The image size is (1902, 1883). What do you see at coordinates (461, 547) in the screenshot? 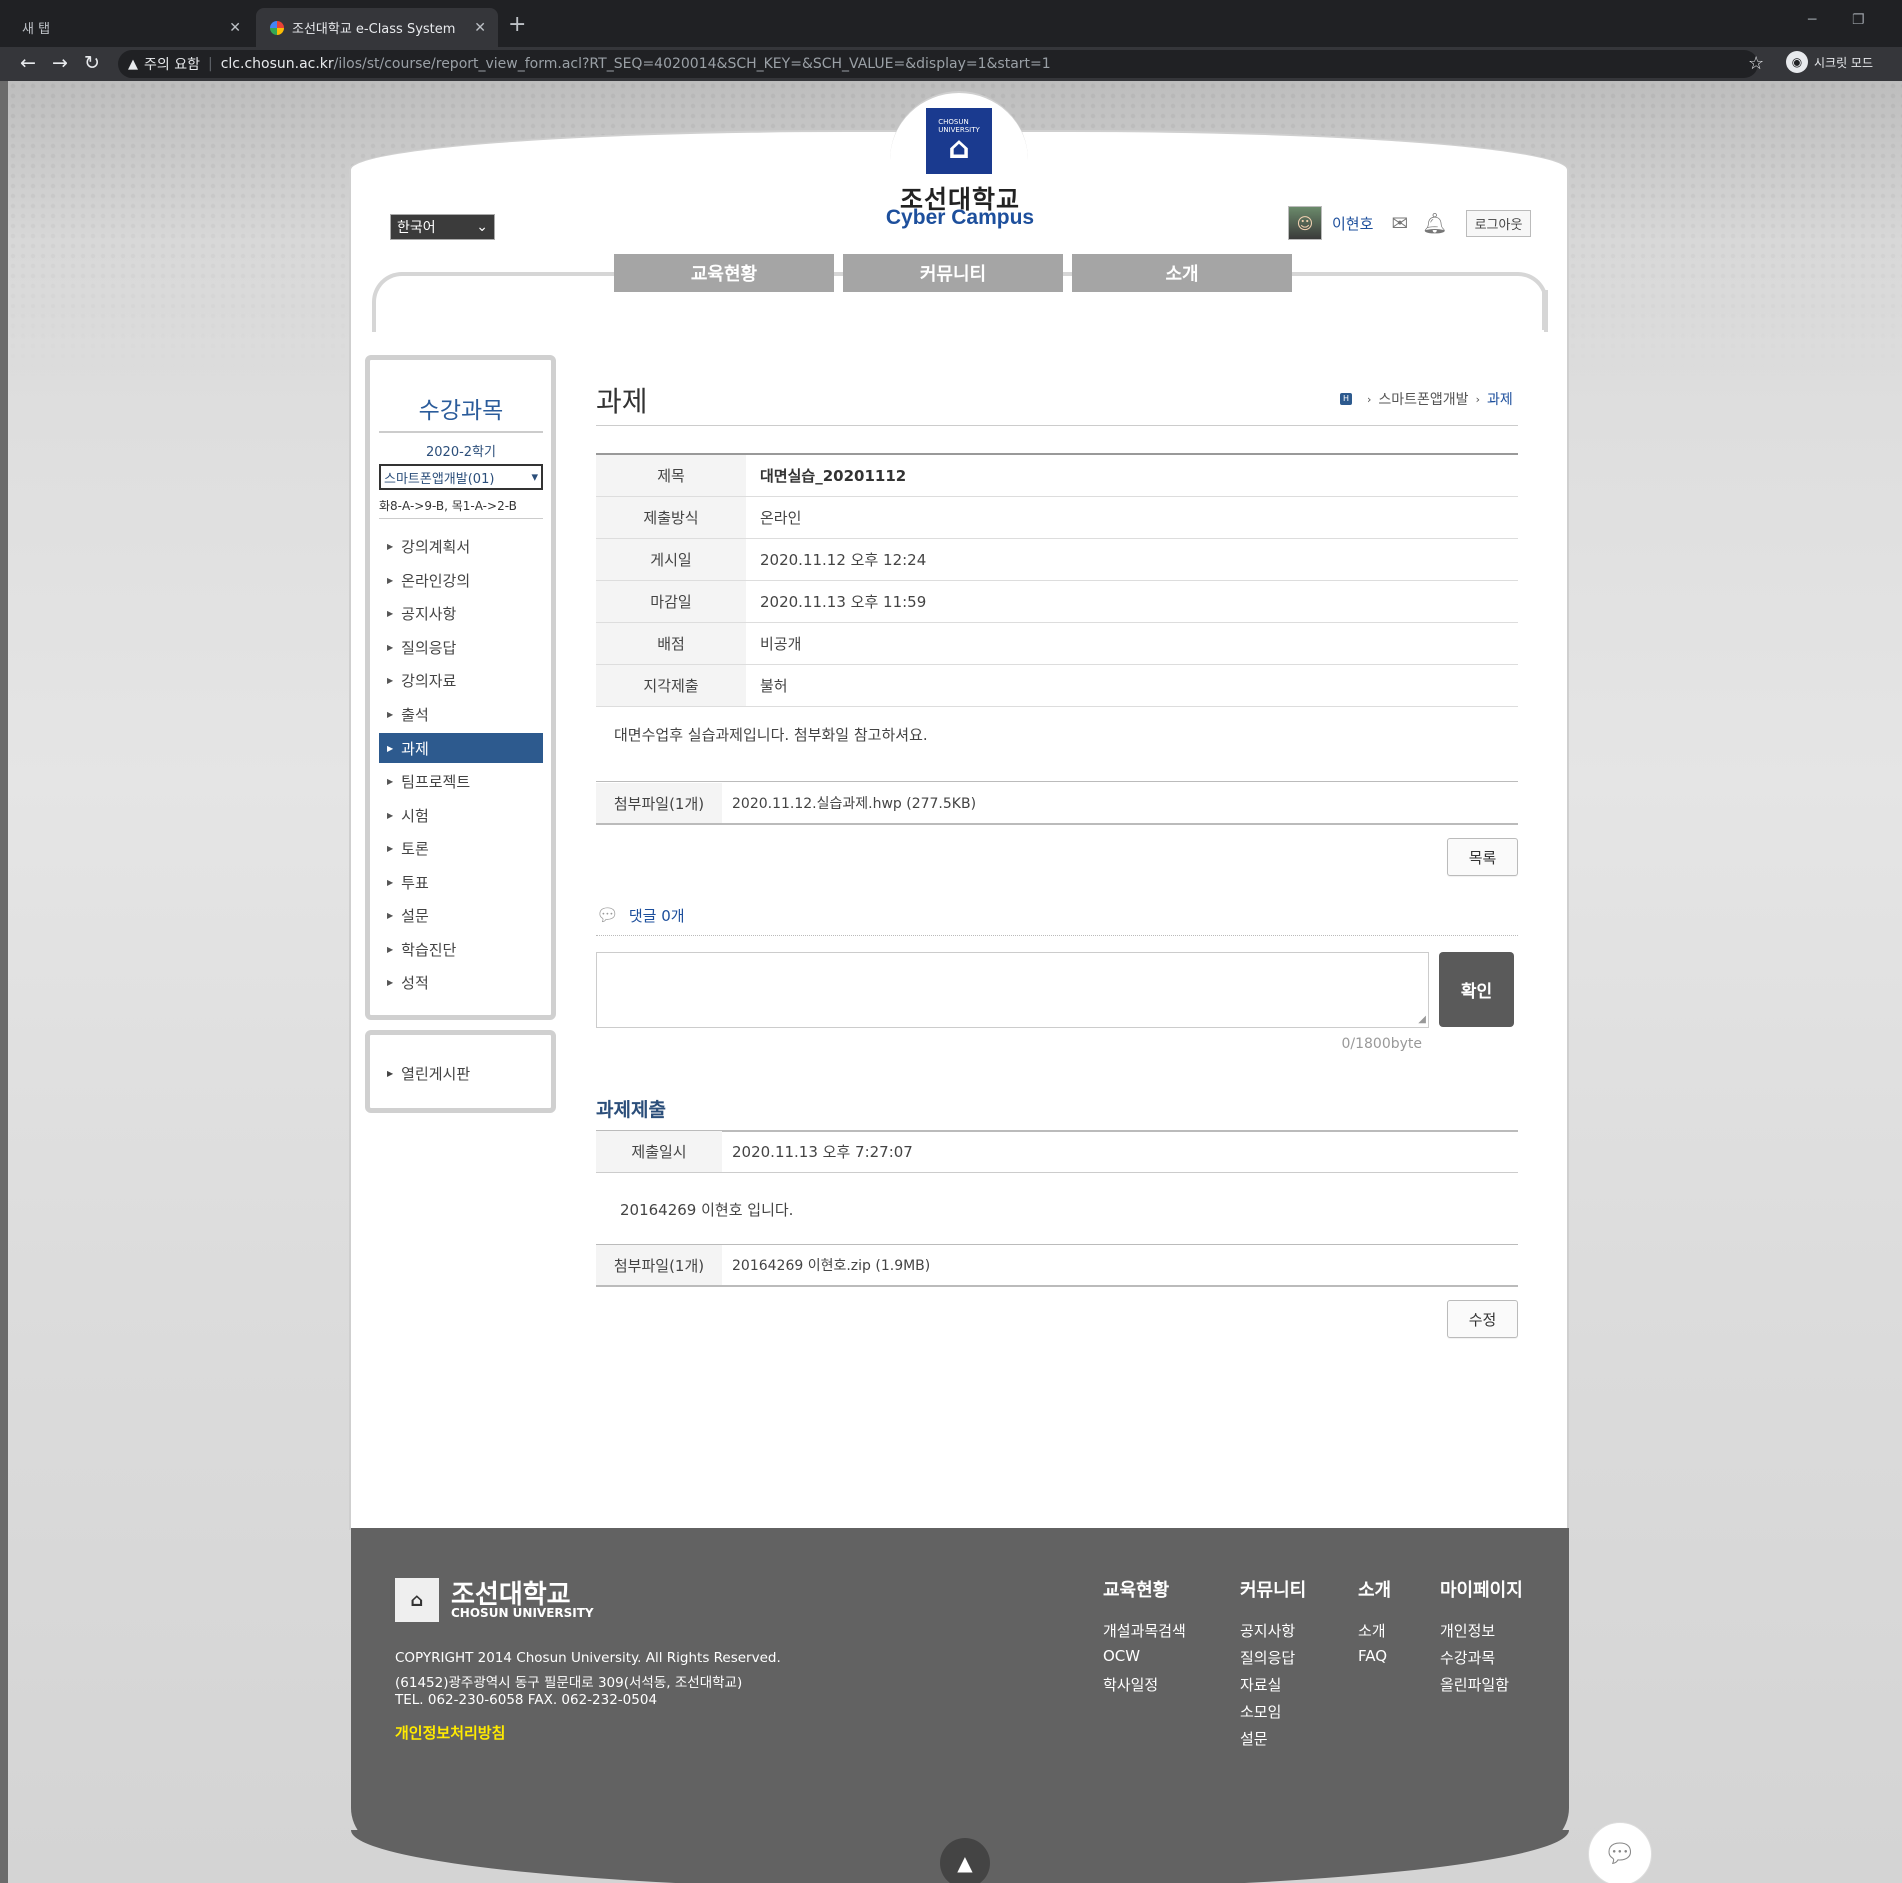
I see `sidebar-item-syllabus: ▶ 강의계획서` at bounding box center [461, 547].